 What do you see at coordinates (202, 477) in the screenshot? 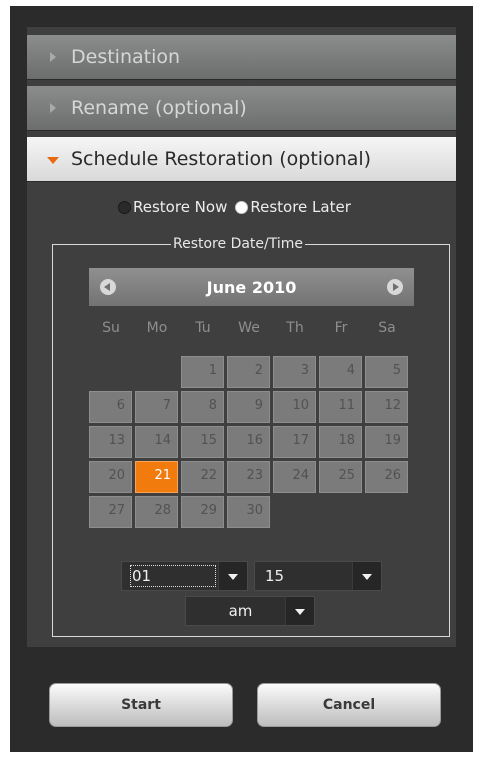
I see `calendar-day: 22` at bounding box center [202, 477].